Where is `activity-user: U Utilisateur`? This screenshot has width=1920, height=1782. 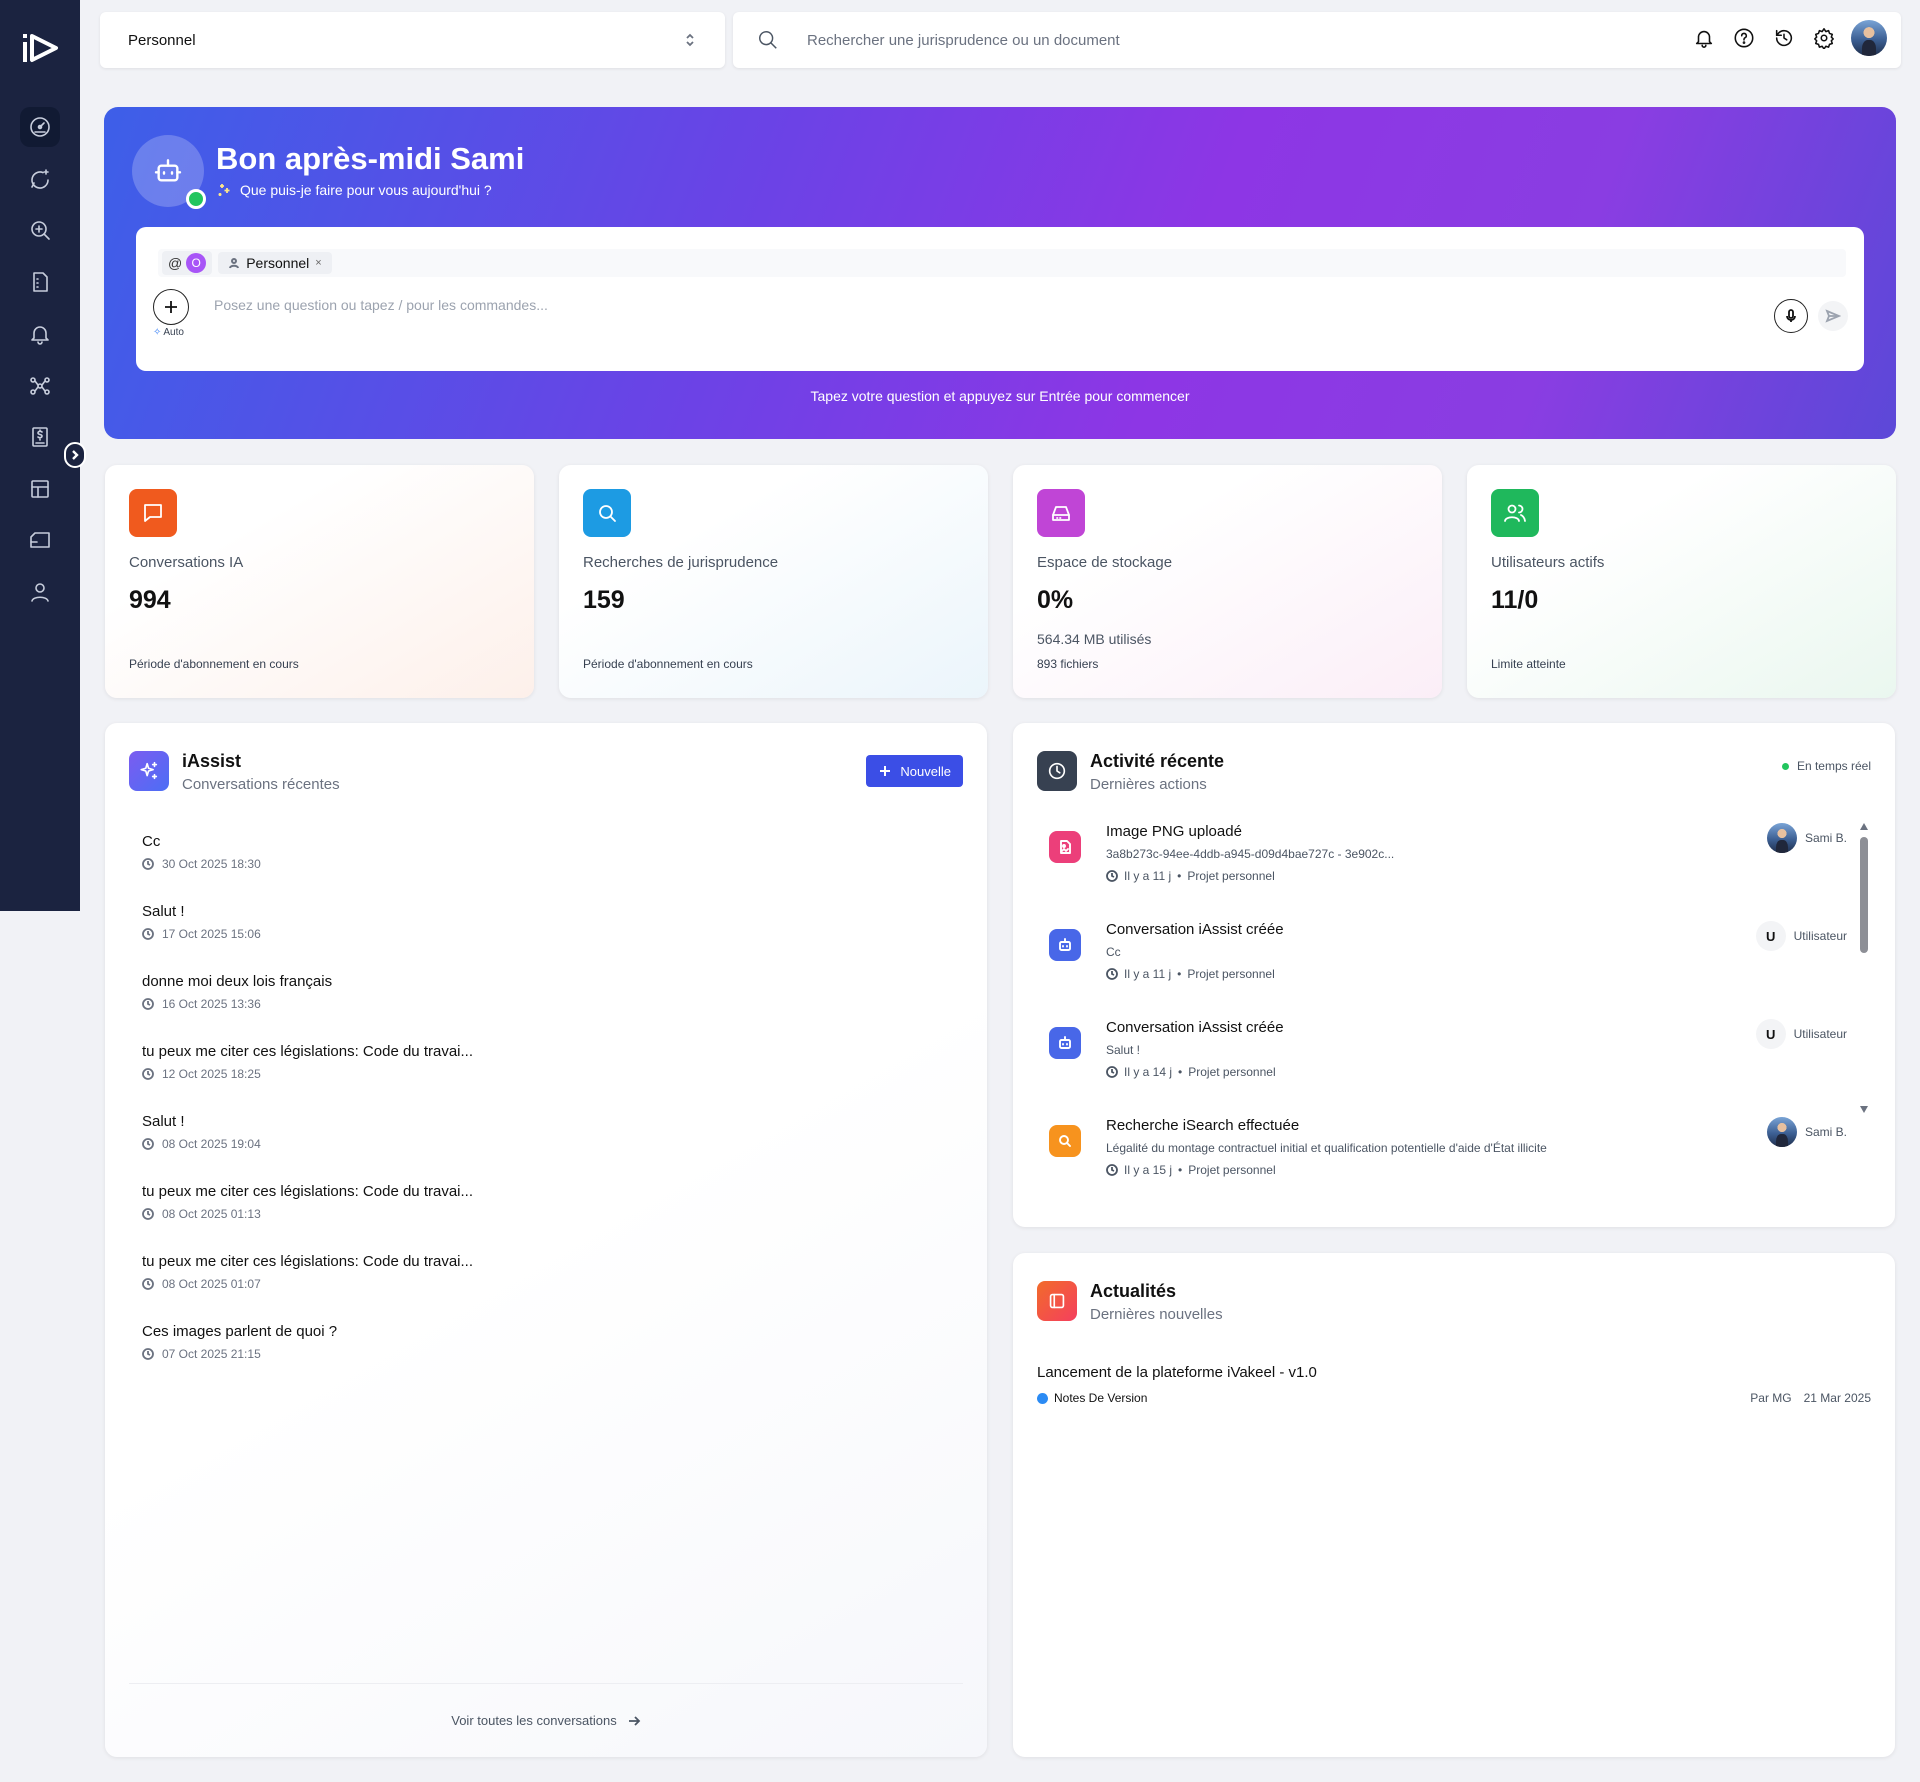
activity-user: U Utilisateur is located at coordinates (1801, 936).